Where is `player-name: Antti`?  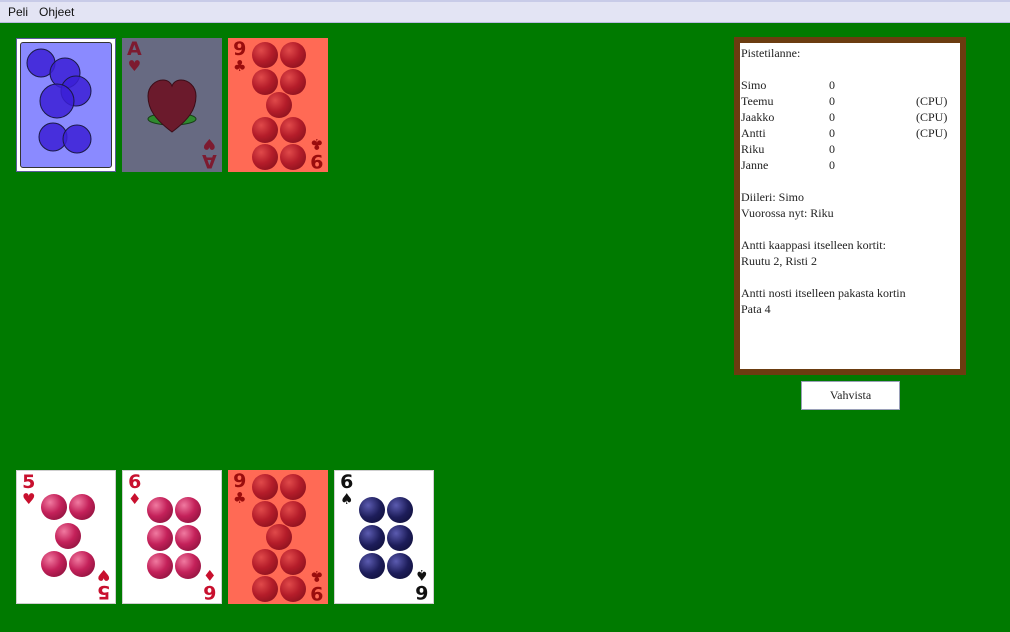
player-name: Antti is located at coordinates (753, 133).